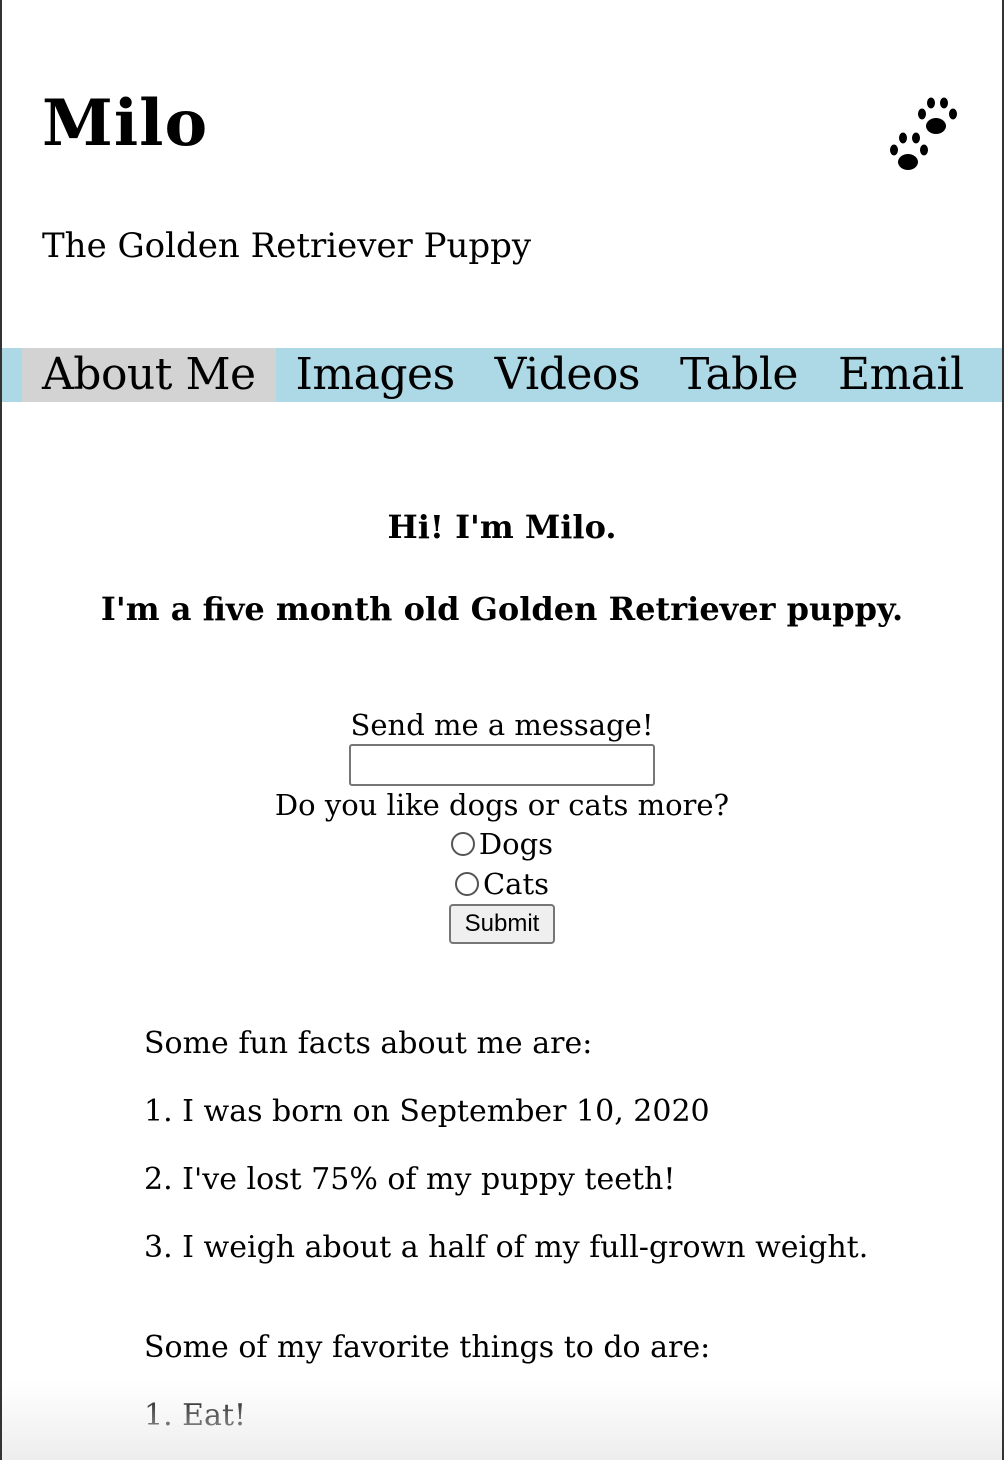 The width and height of the screenshot is (1004, 1460). What do you see at coordinates (502, 725) in the screenshot?
I see `message-label: Send me a message!` at bounding box center [502, 725].